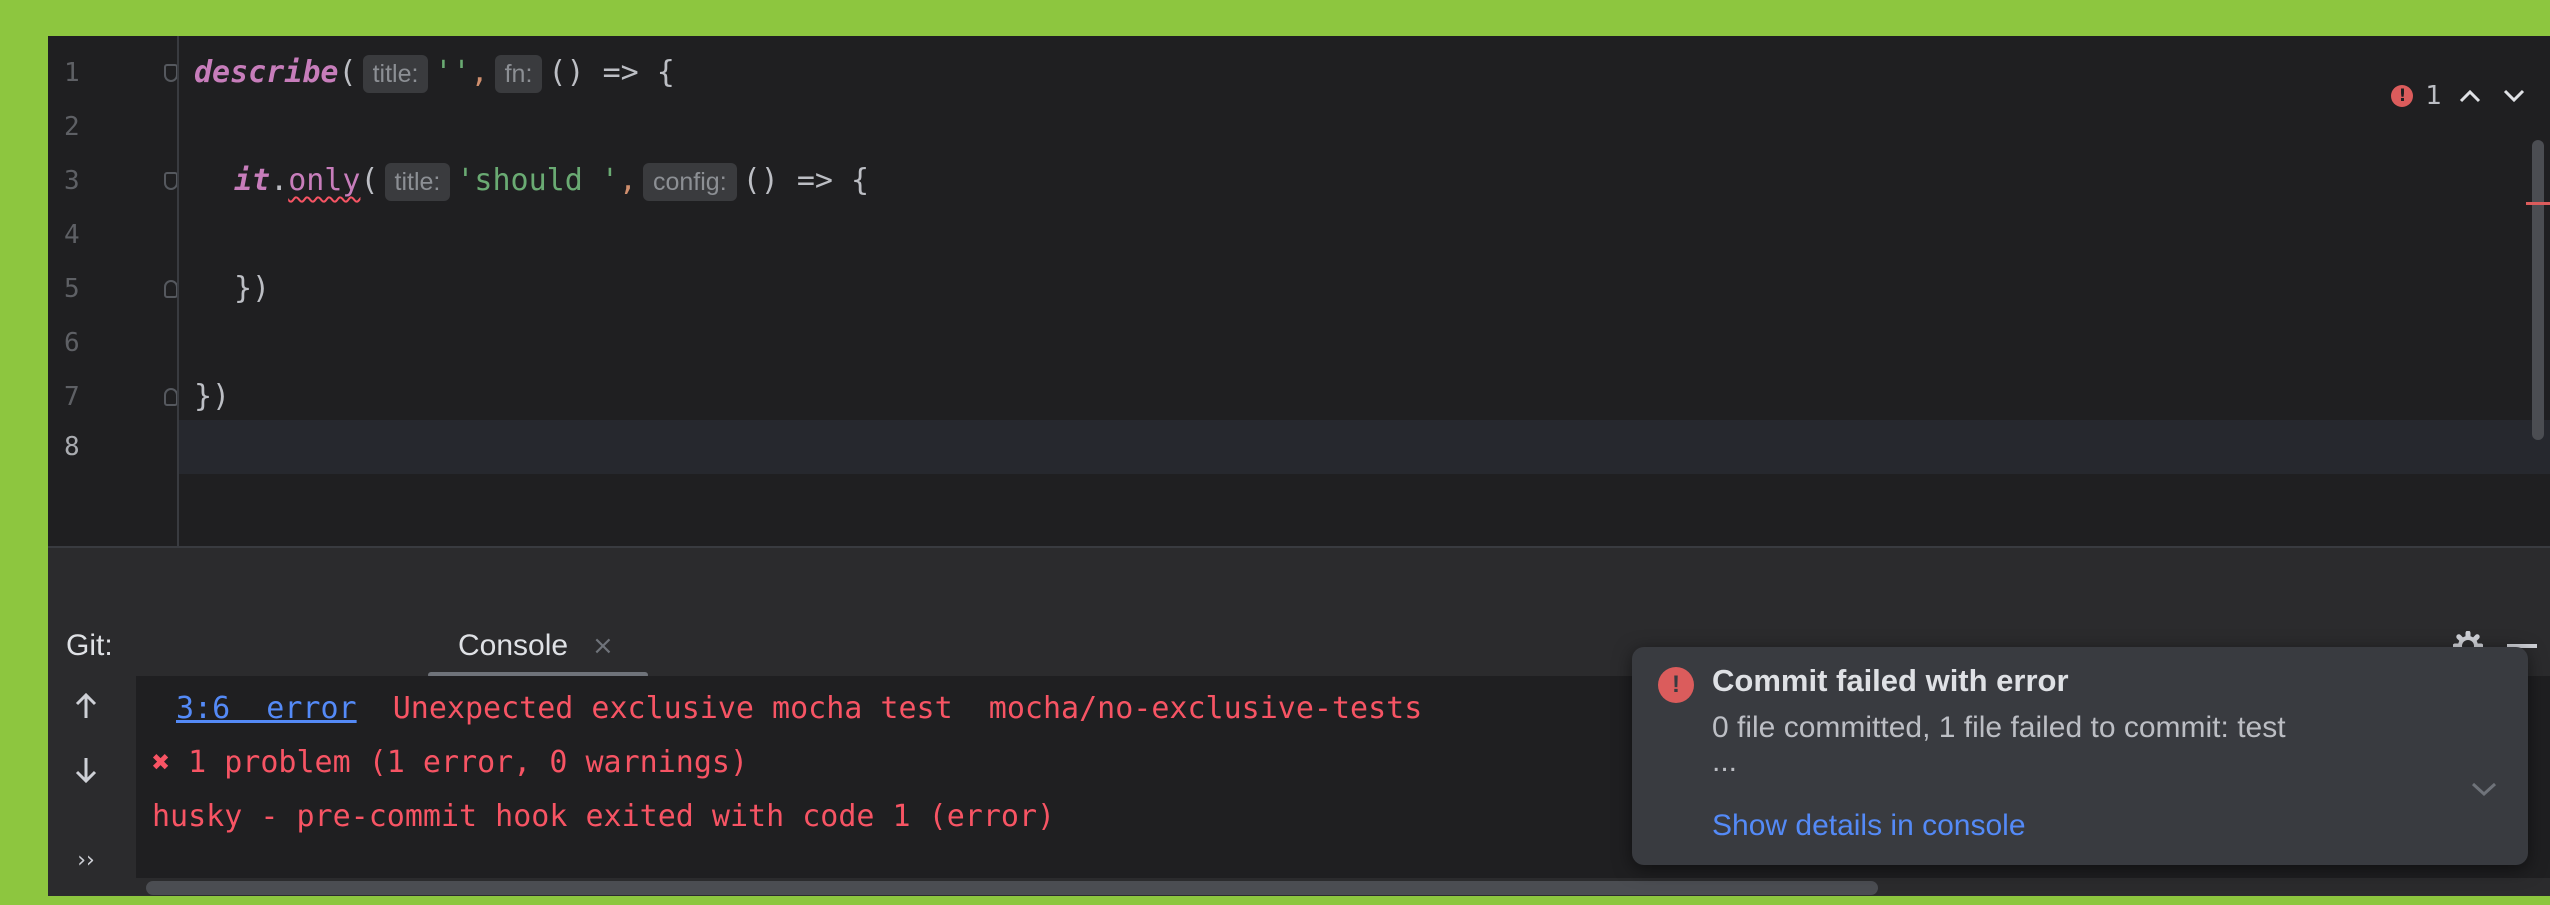  What do you see at coordinates (266, 72) in the screenshot?
I see `describe-call: describe` at bounding box center [266, 72].